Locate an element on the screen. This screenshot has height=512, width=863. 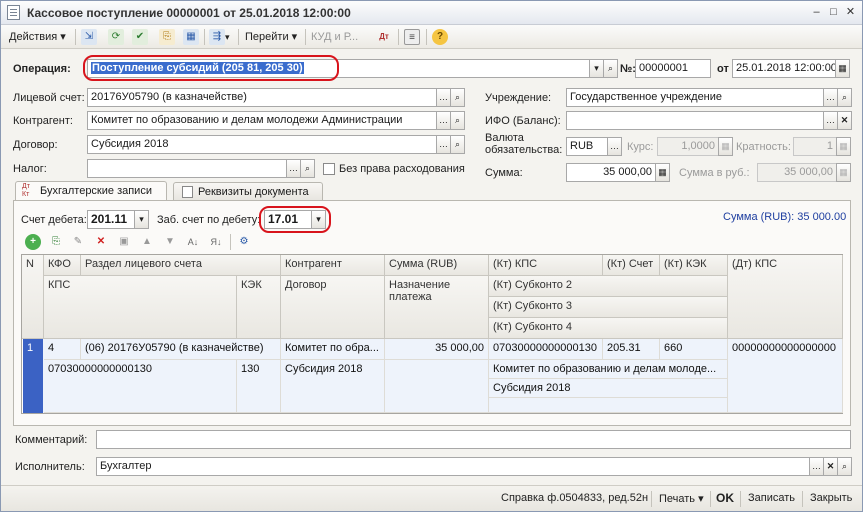
col-contract-header: Договор is located at coordinates (333, 307).